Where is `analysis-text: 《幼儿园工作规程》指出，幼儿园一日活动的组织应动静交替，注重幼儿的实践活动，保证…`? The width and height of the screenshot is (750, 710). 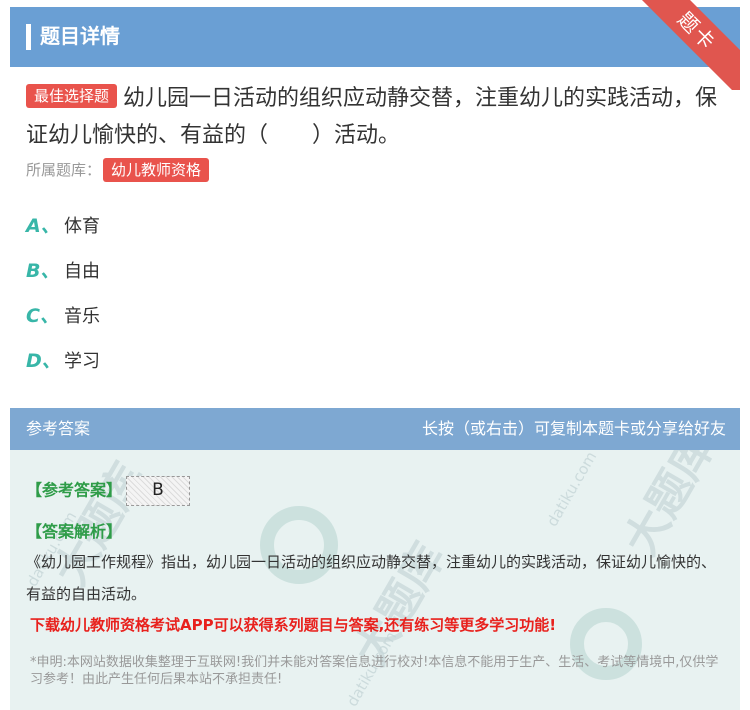
analysis-text: 《幼儿园工作规程》指出，幼儿园一日活动的组织应动静交替，注重幼儿的实践活动，保证… is located at coordinates (371, 578).